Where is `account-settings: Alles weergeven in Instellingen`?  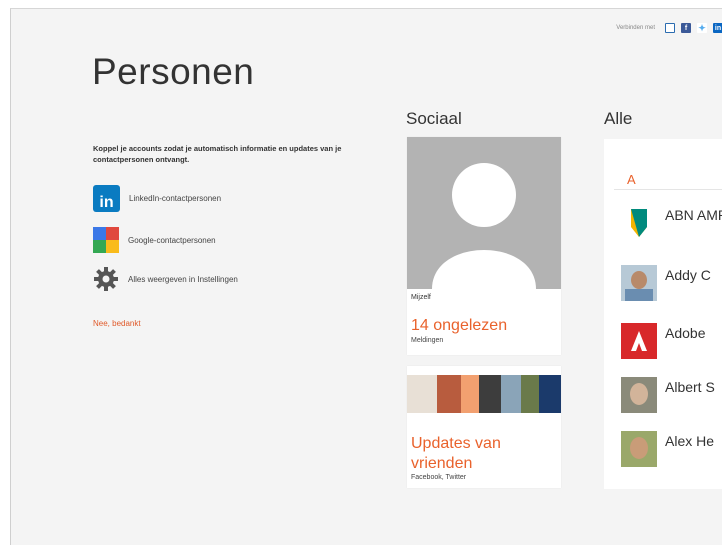
account-settings: Alles weergeven in Instellingen is located at coordinates (165, 279).